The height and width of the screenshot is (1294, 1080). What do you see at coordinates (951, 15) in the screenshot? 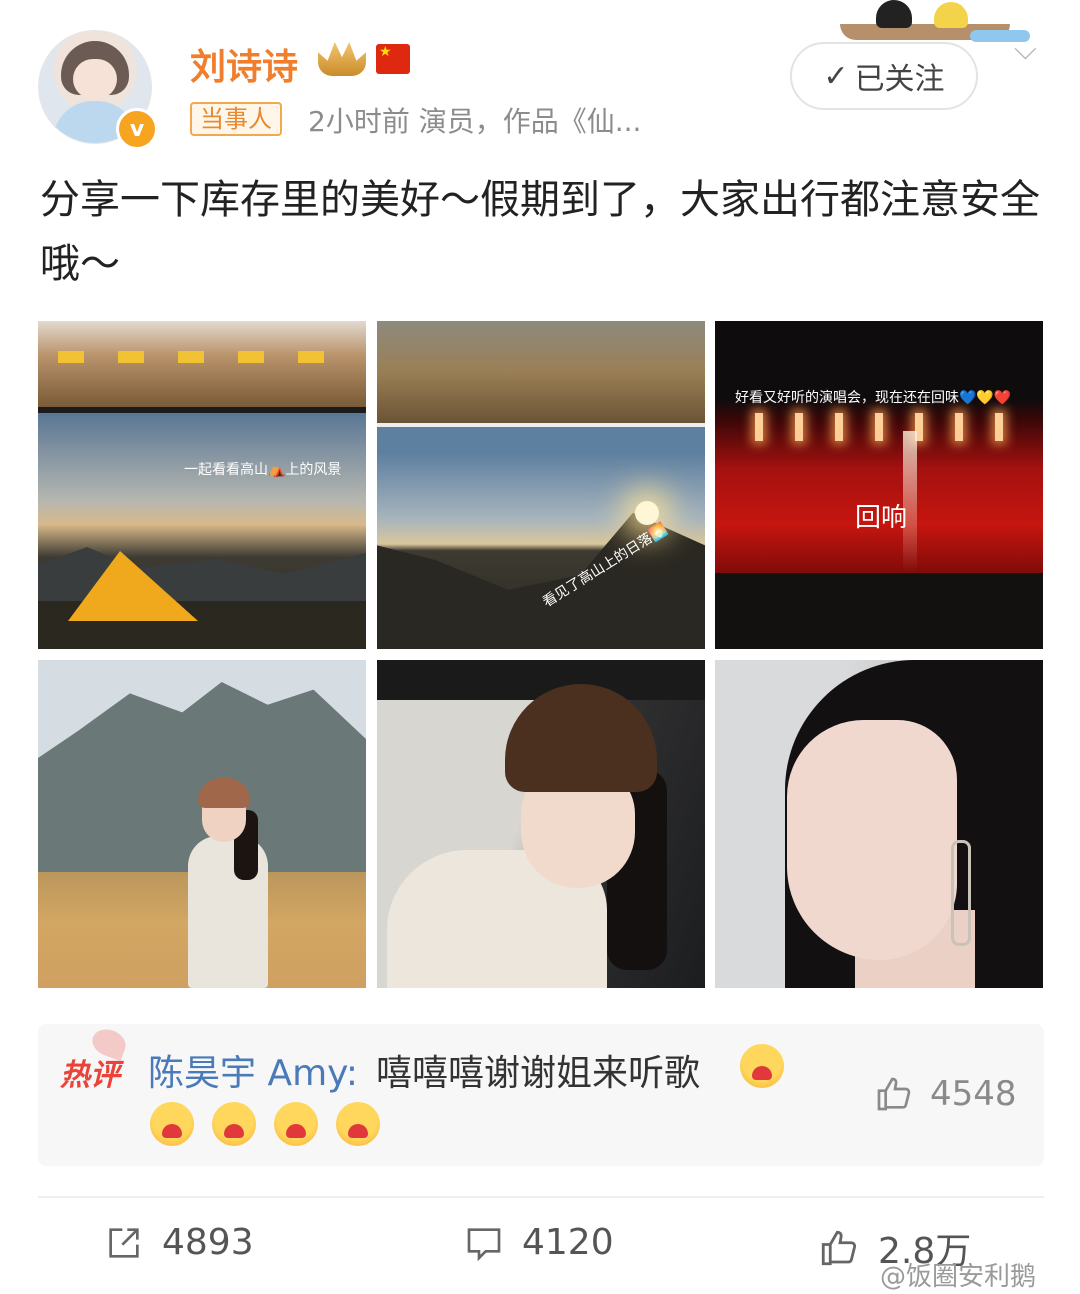
I see `penguin-yellow-shape` at bounding box center [951, 15].